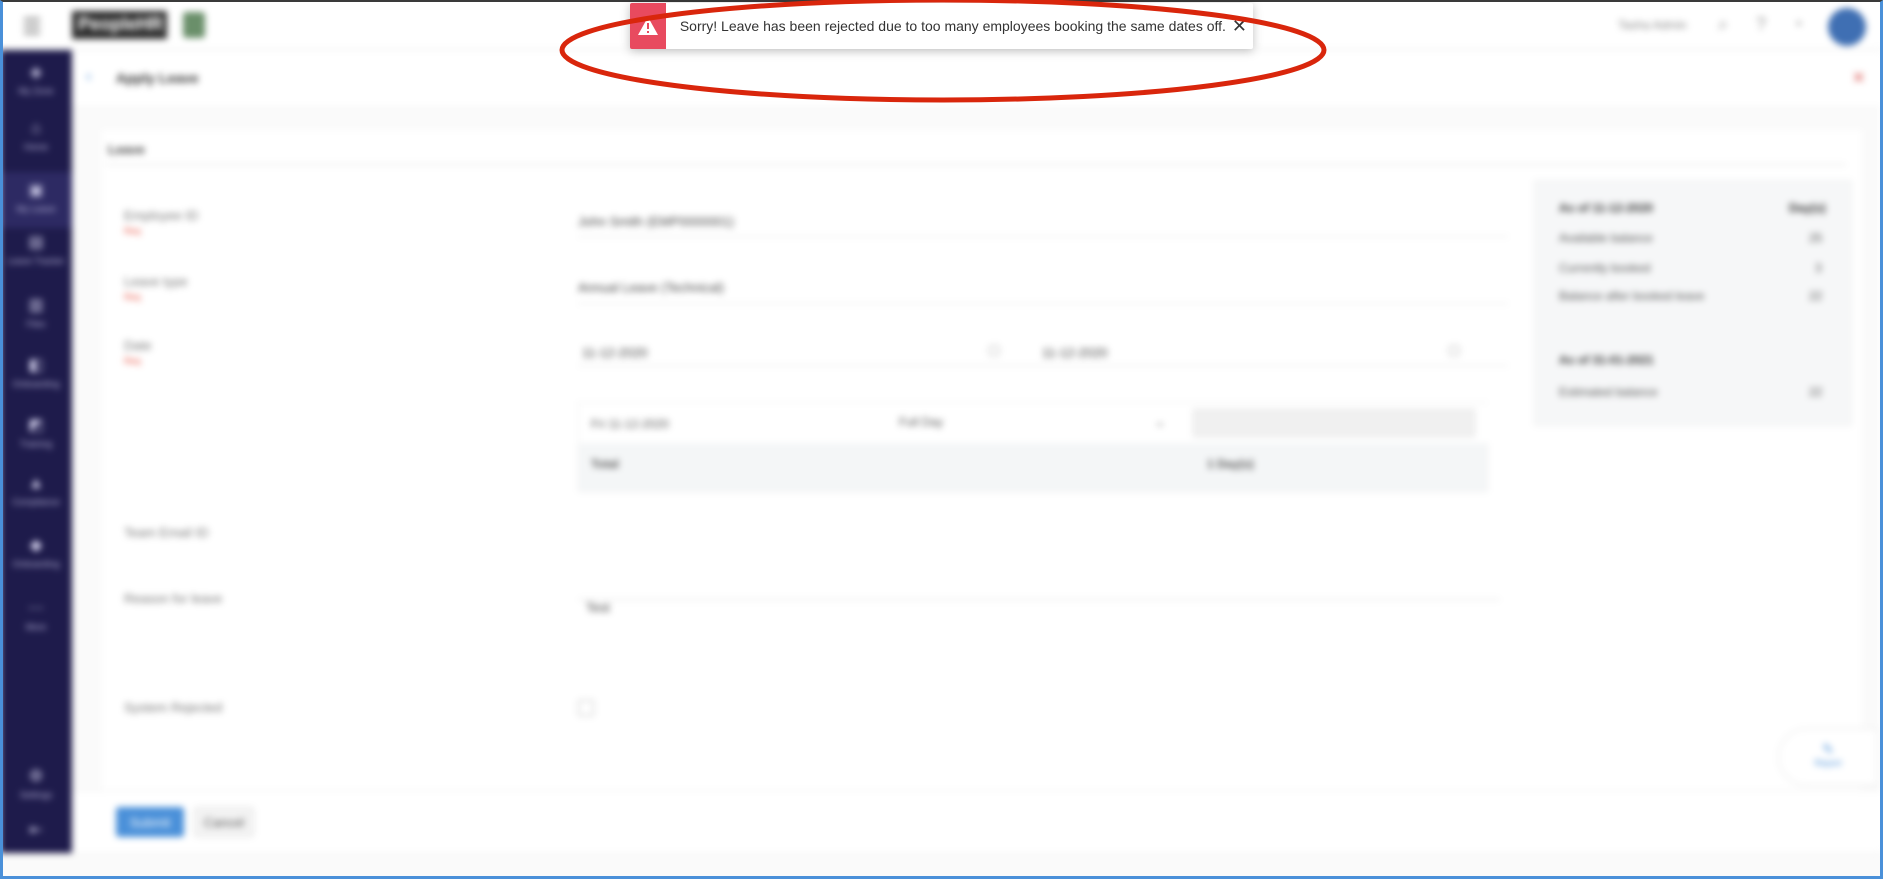 The width and height of the screenshot is (1883, 879). I want to click on warning-icon, so click(647, 26).